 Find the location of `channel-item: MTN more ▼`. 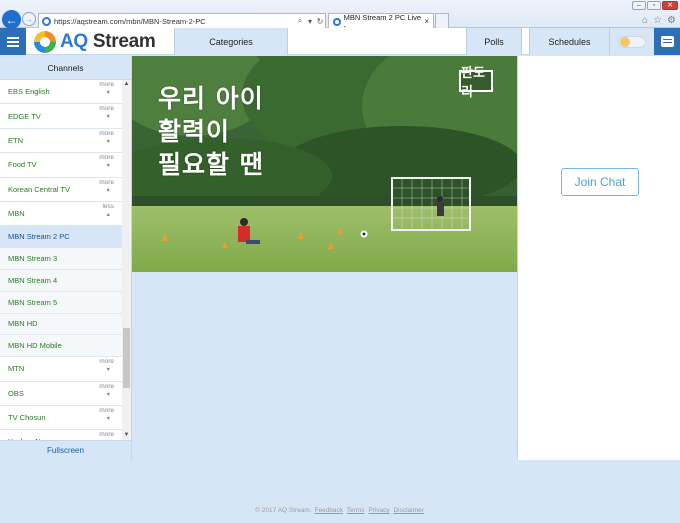

channel-item: MTN more ▼ is located at coordinates (61, 369).